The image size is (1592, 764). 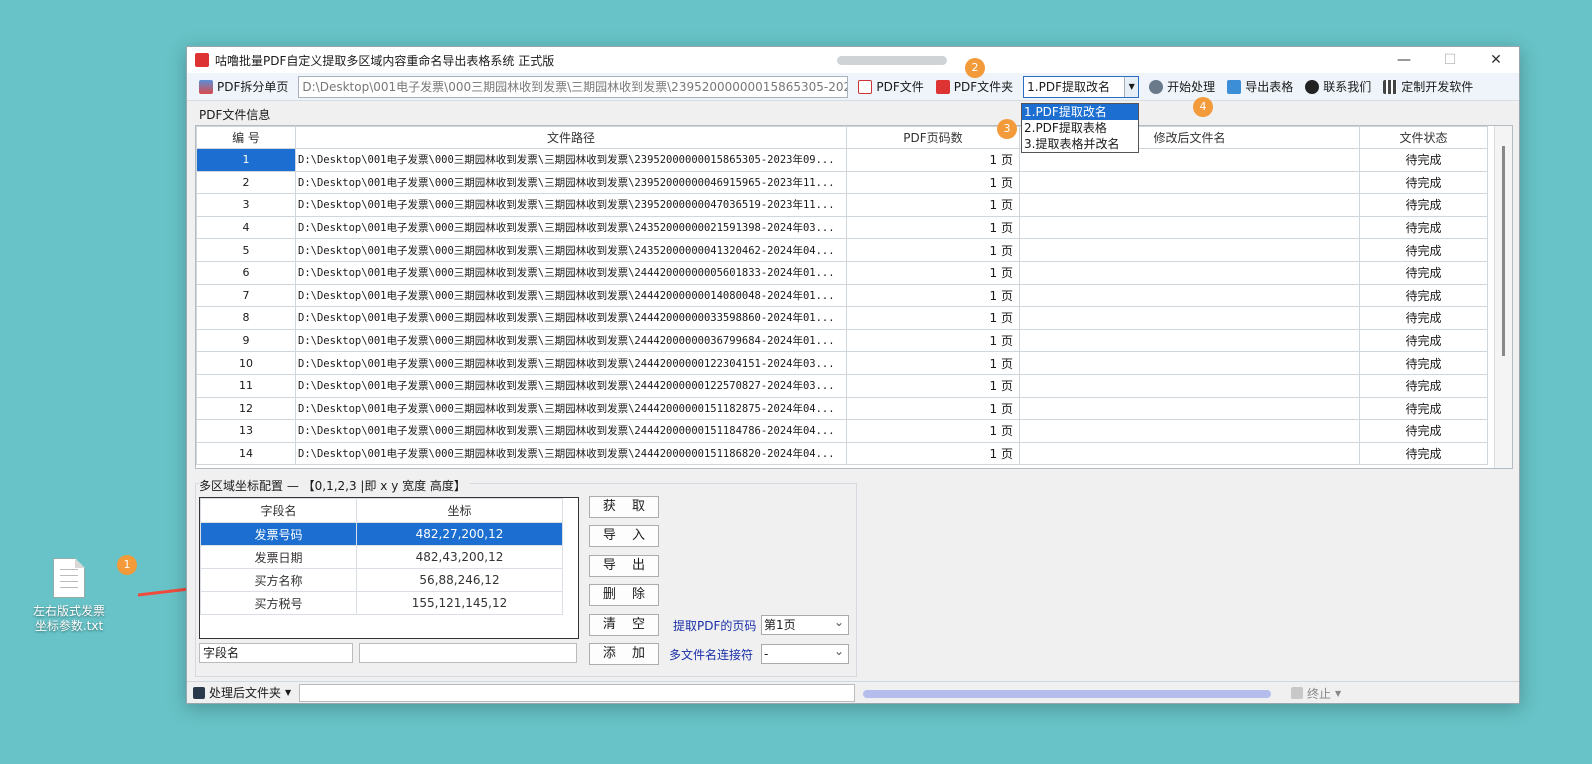 I want to click on row-number: 12, so click(x=246, y=408).